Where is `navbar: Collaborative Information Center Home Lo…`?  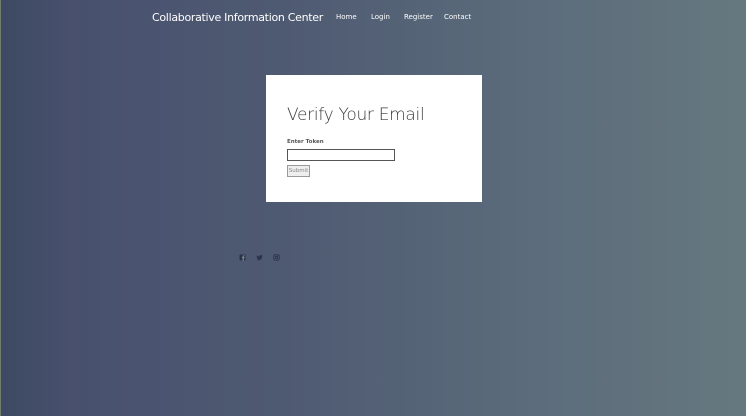 navbar: Collaborative Information Center Home Lo… is located at coordinates (373, 18).